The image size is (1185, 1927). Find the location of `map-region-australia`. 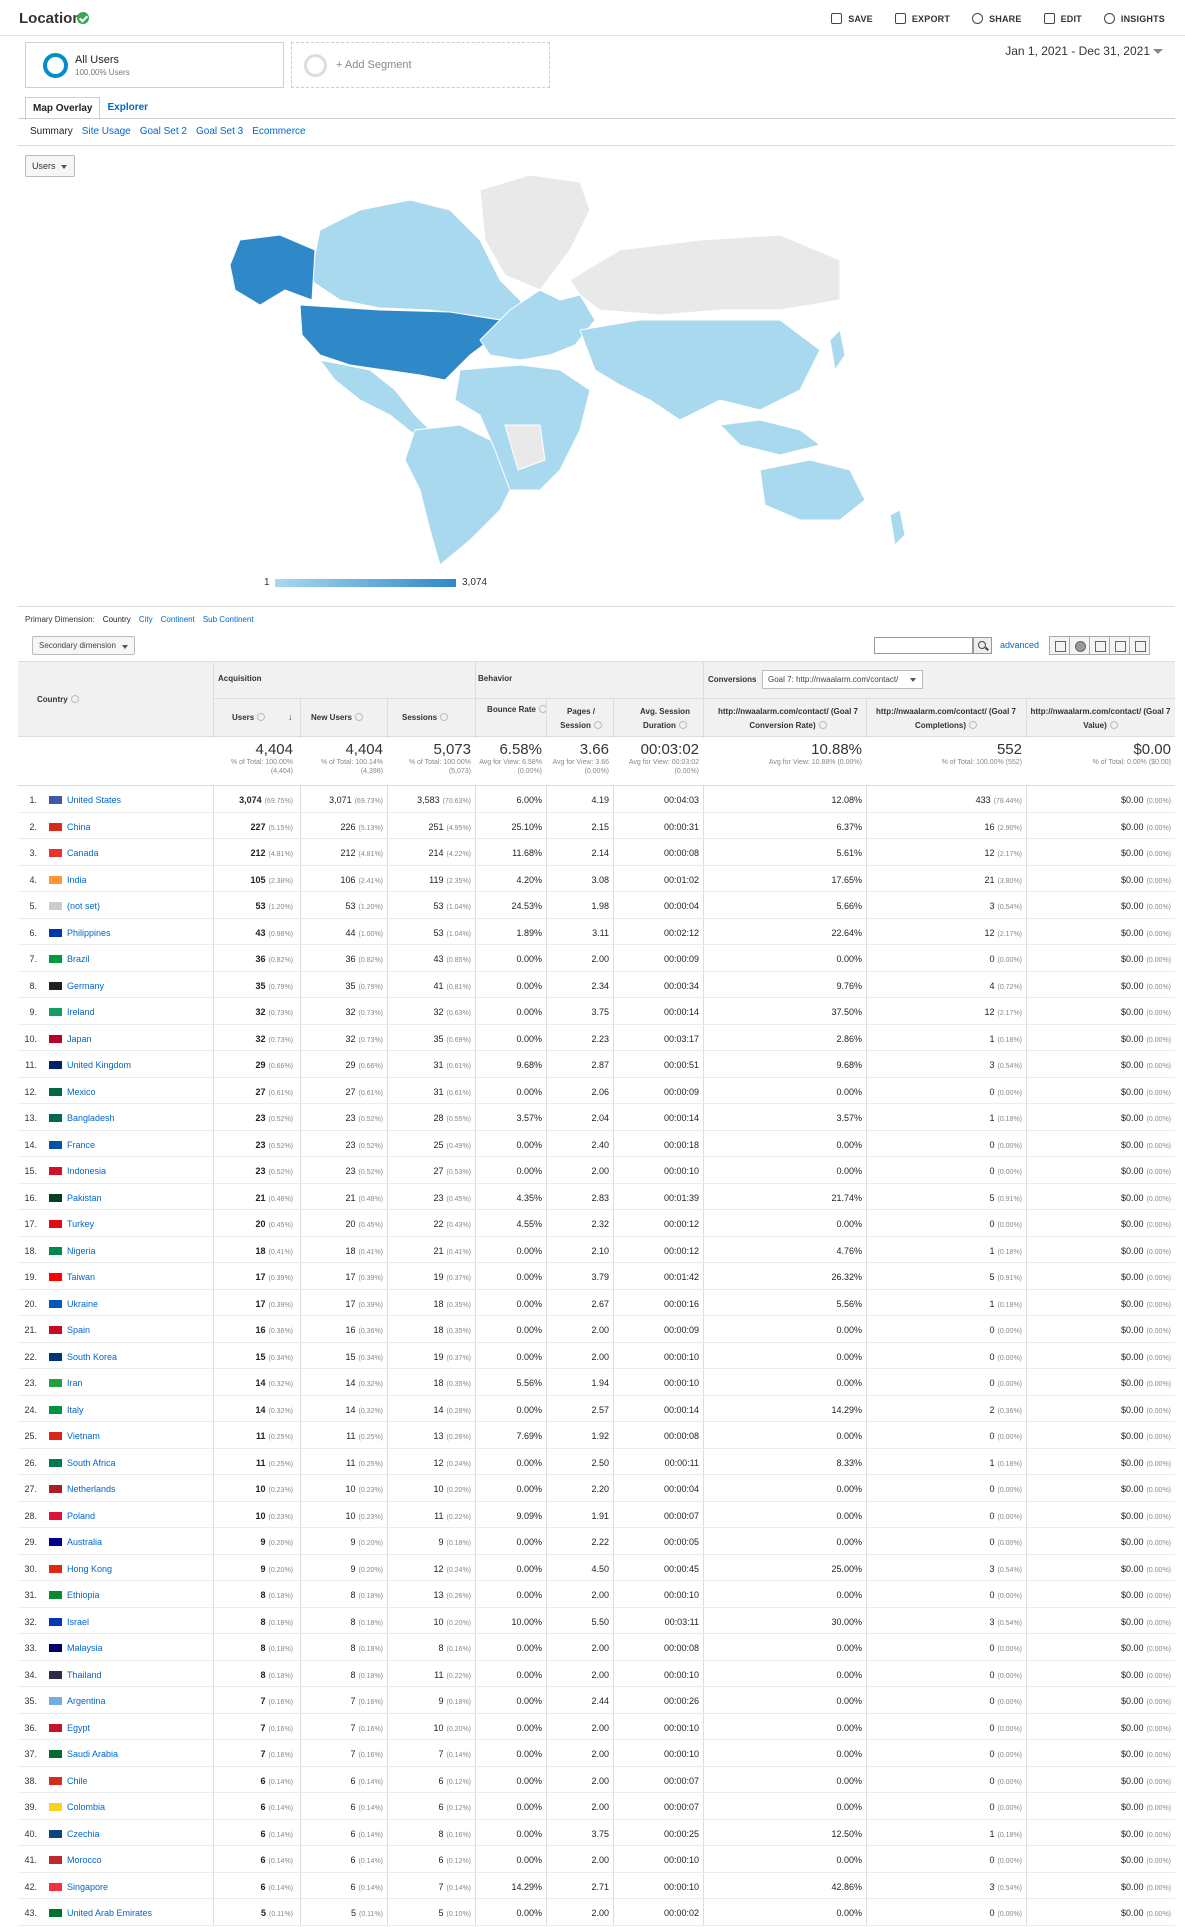

map-region-australia is located at coordinates (812, 490).